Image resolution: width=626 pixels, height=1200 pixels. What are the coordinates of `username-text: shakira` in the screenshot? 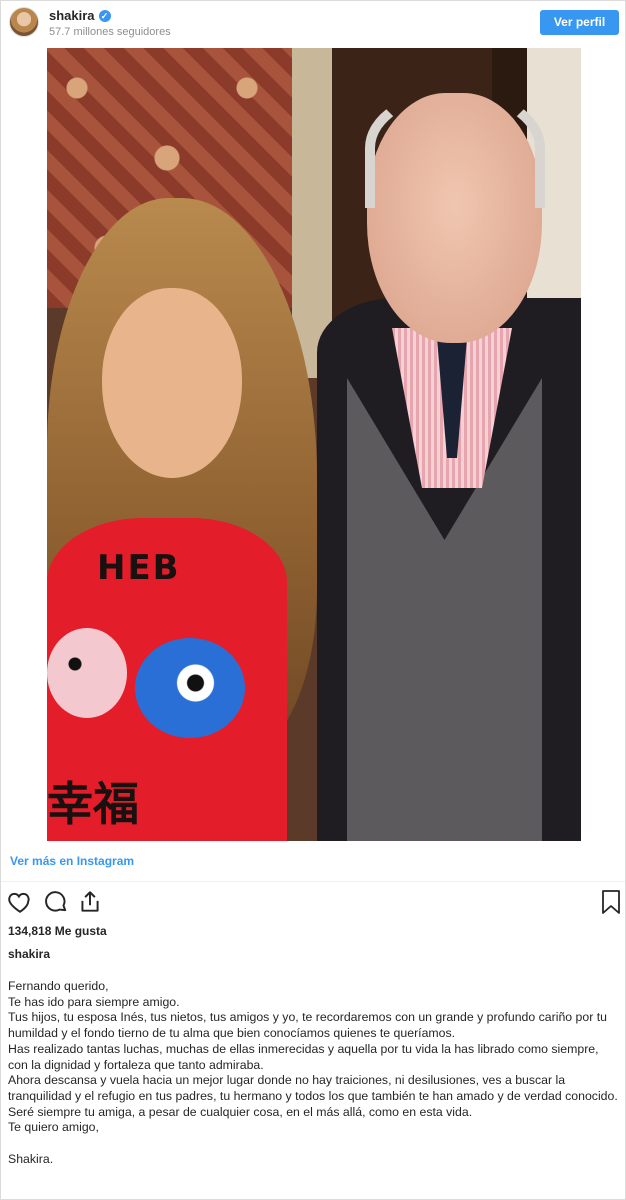 It's located at (72, 15).